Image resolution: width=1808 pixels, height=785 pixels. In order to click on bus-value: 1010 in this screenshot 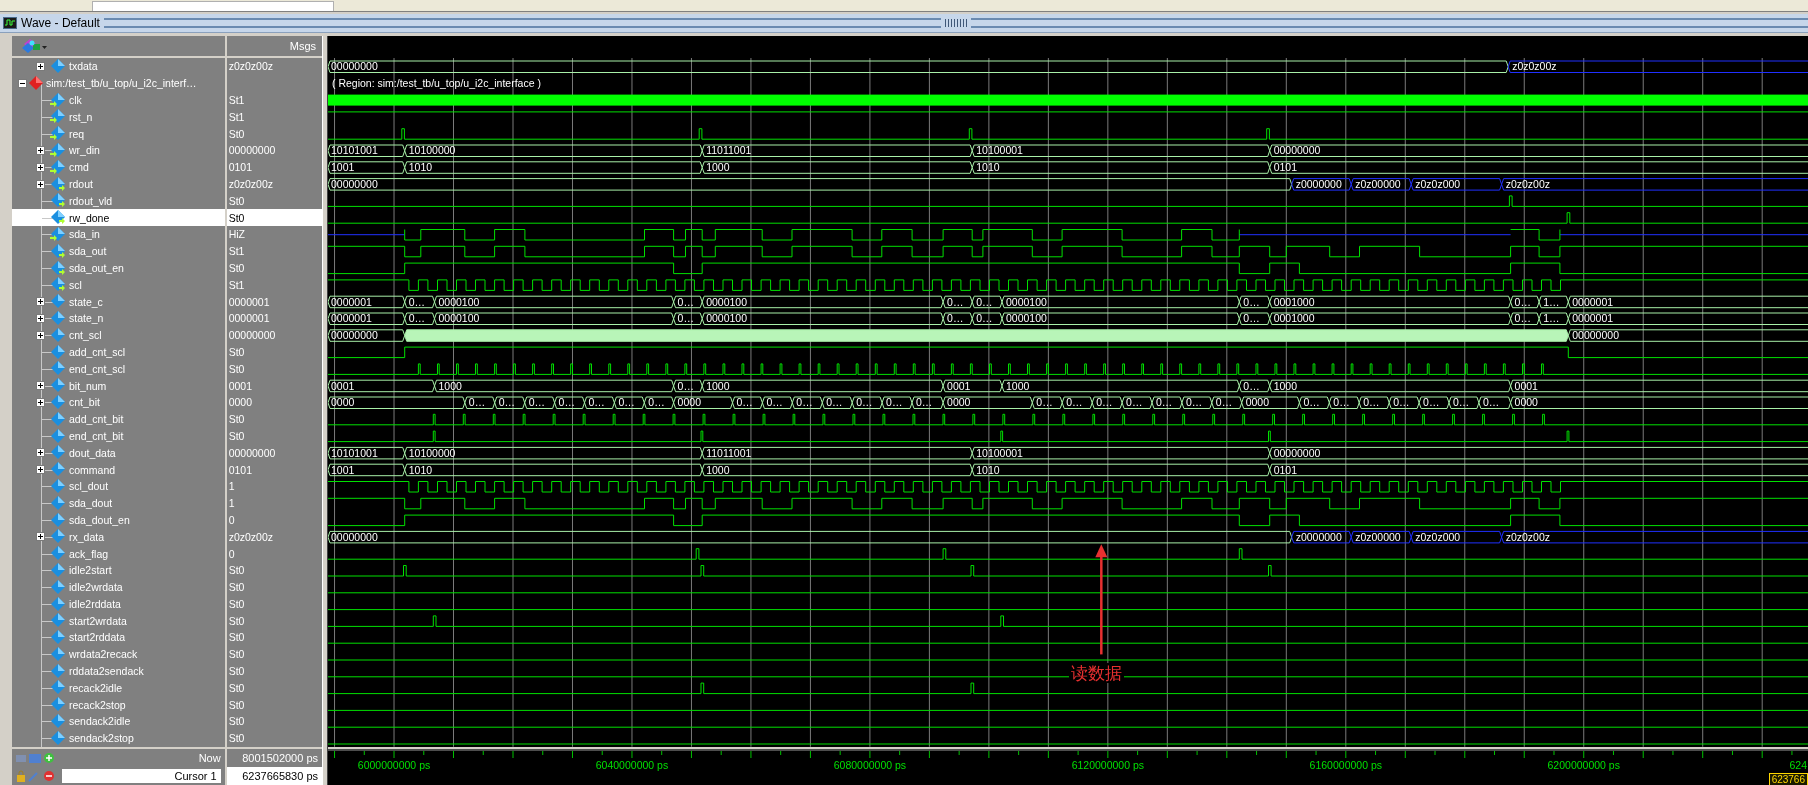, I will do `click(988, 469)`.